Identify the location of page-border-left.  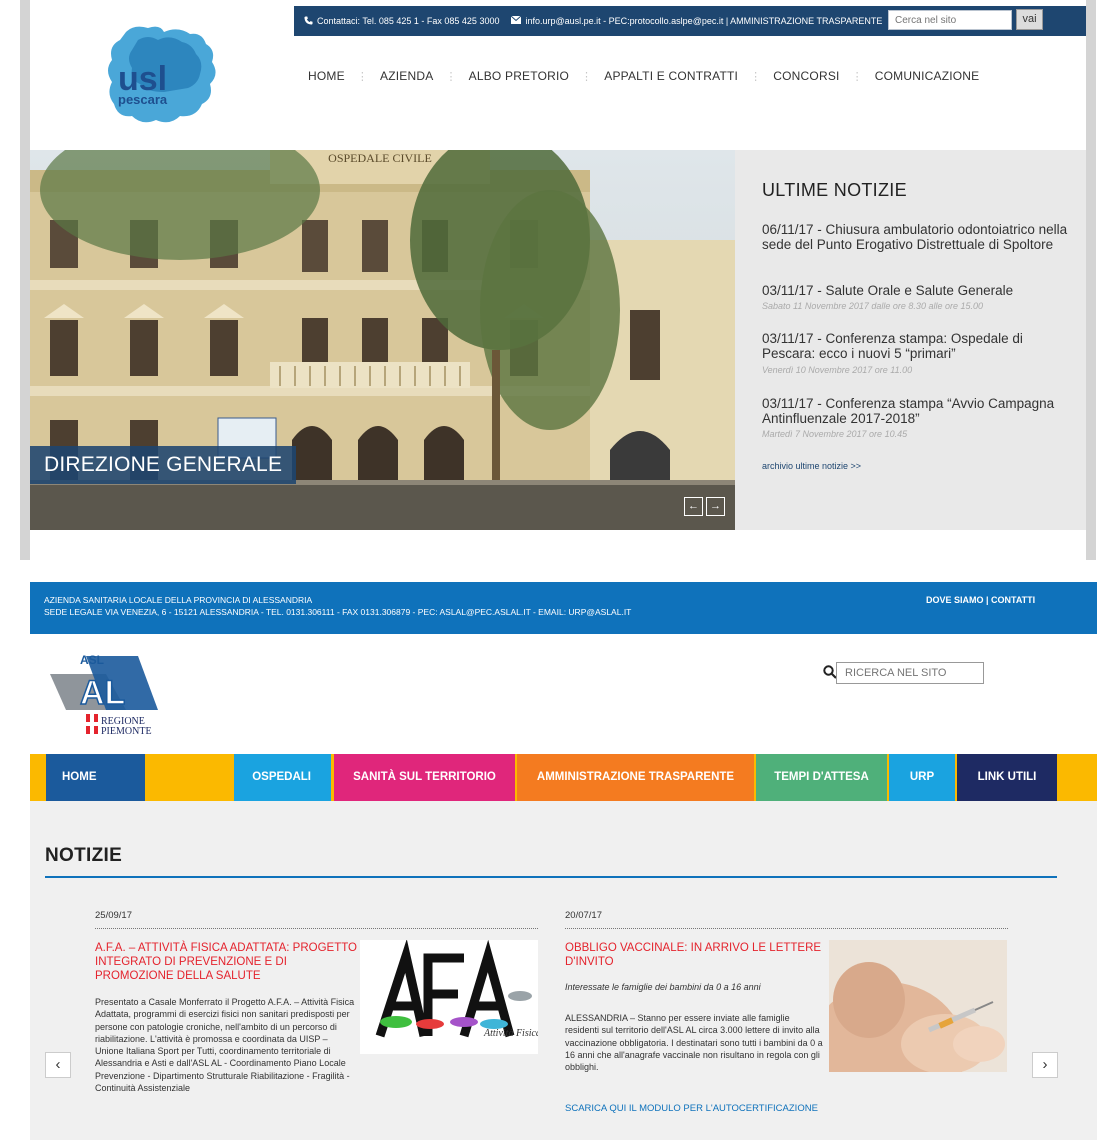
(25, 280).